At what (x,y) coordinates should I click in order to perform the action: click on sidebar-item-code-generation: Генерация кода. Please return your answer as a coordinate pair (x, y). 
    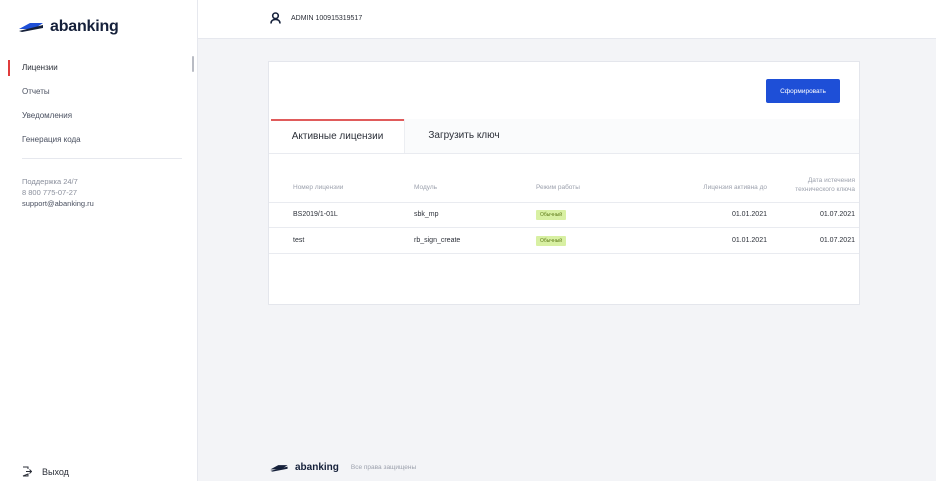
    Looking at the image, I should click on (98, 140).